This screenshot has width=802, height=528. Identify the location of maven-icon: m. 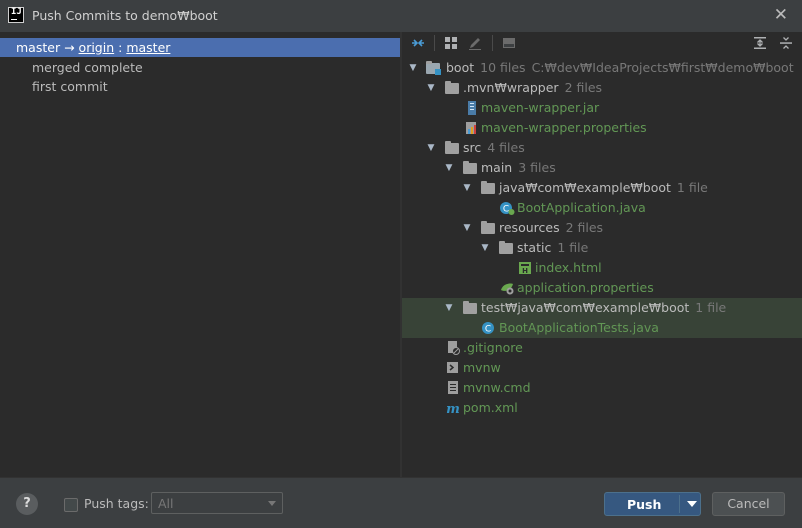
(453, 409).